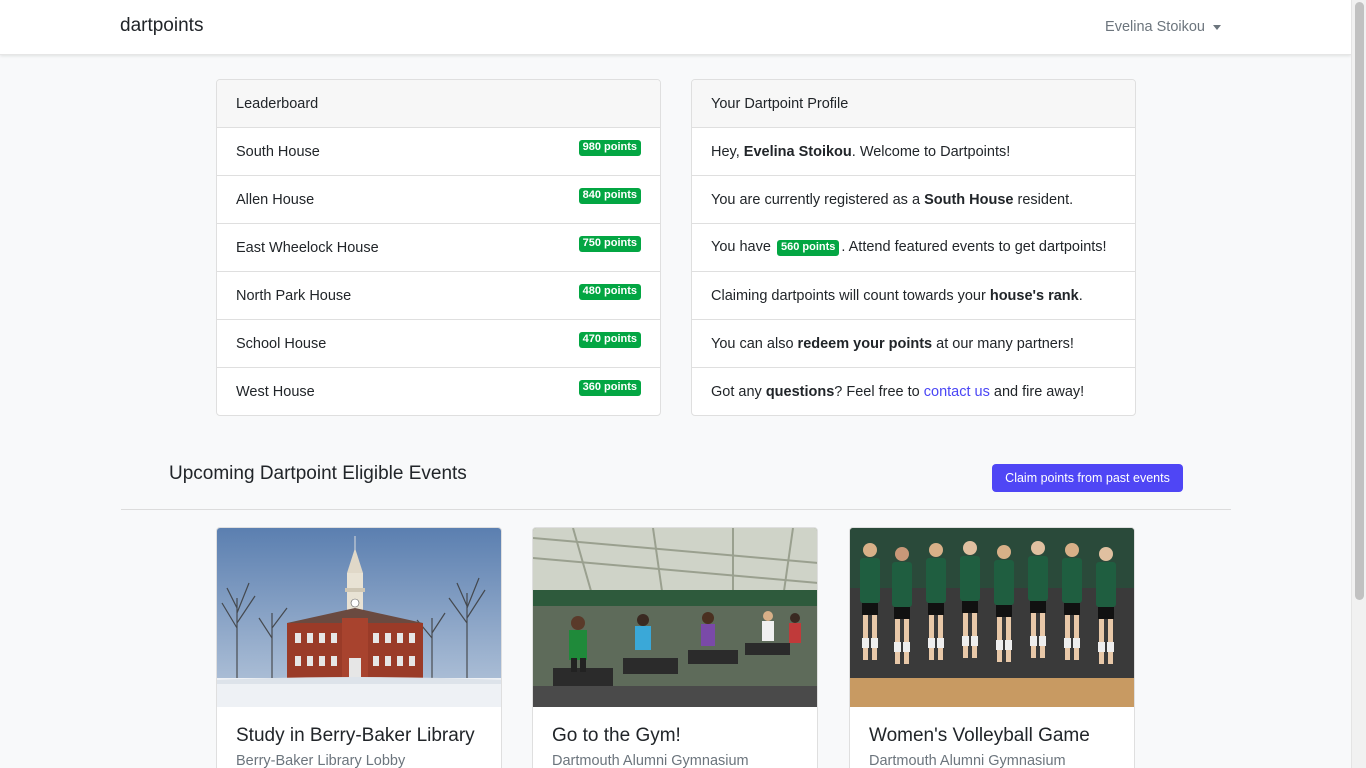 The image size is (1366, 768). Describe the element at coordinates (609, 148) in the screenshot. I see `points-badge: 980 points` at that location.